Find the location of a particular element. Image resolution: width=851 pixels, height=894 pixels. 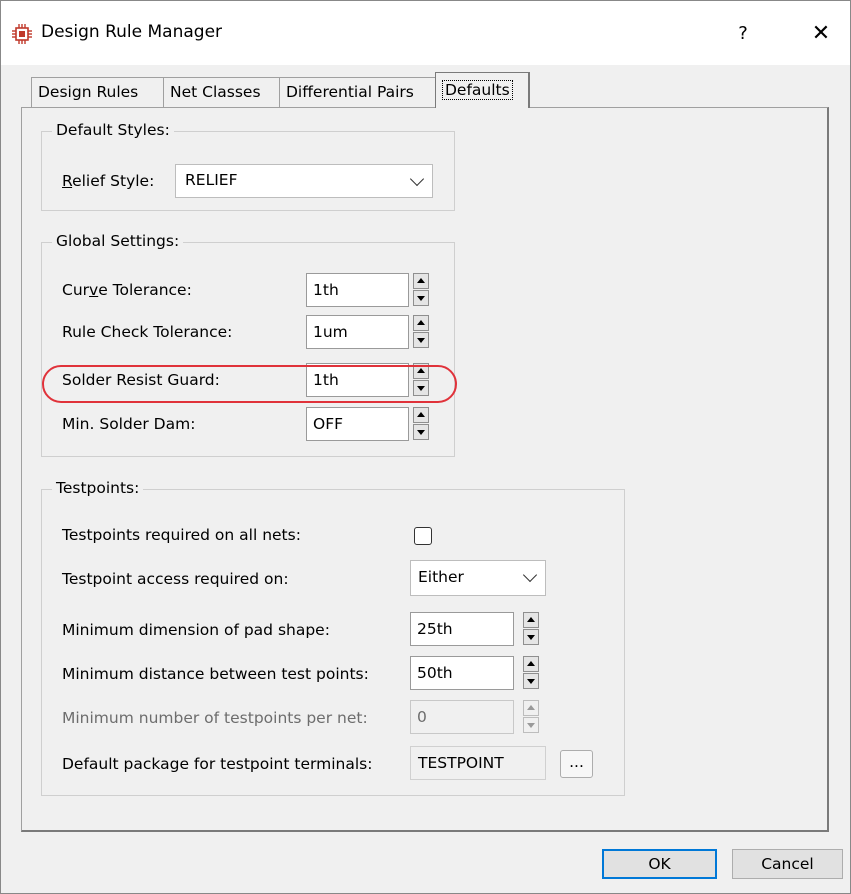

testpoints-required-checkbox is located at coordinates (423, 536).